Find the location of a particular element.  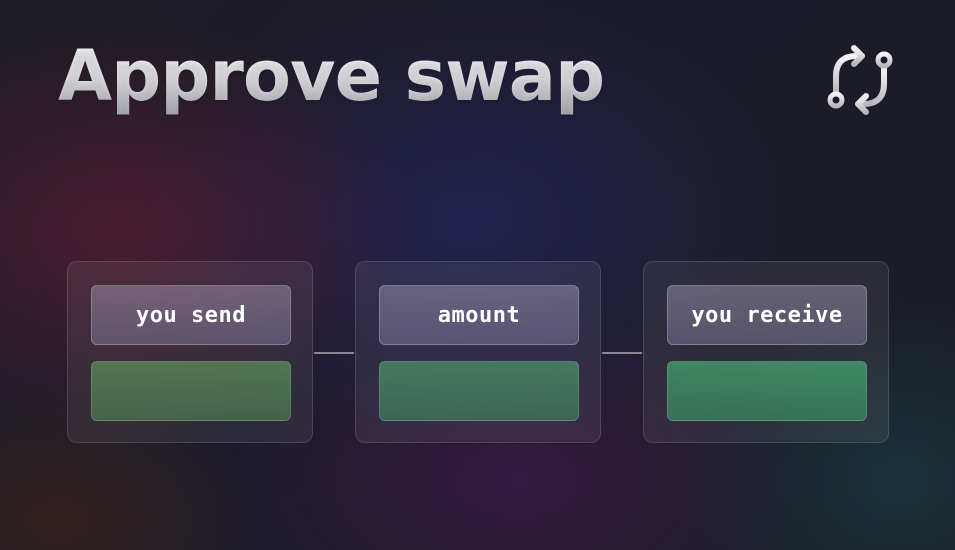

send-card: you send is located at coordinates (190, 352).